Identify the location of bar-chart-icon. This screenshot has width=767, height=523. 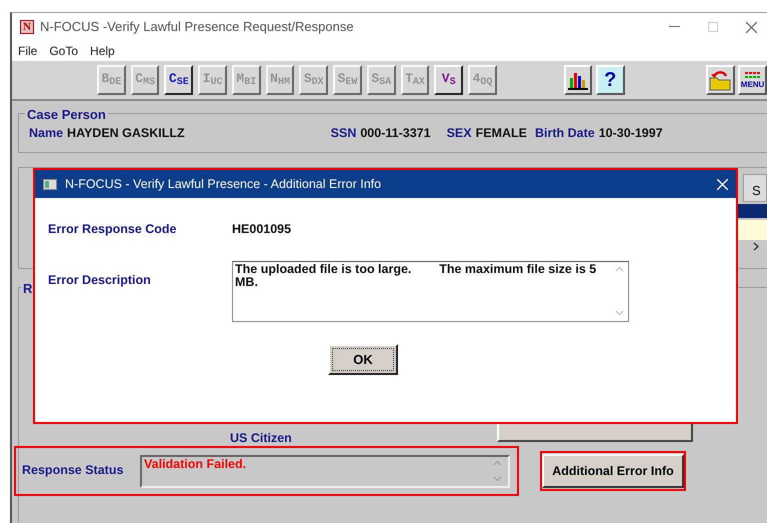
(578, 80).